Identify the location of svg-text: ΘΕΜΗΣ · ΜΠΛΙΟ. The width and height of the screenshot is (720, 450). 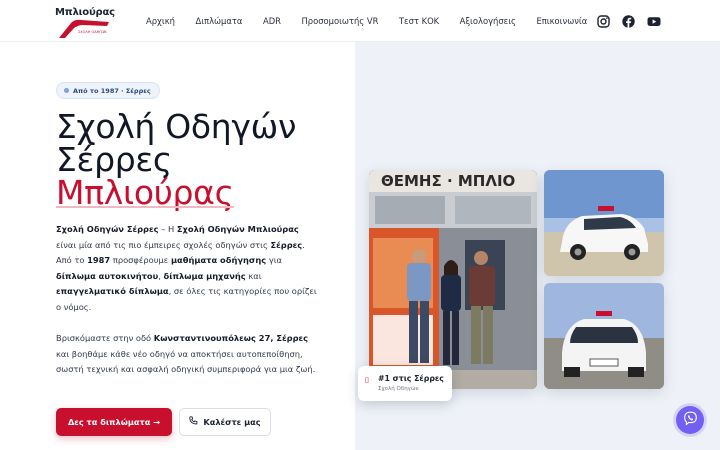
(448, 181).